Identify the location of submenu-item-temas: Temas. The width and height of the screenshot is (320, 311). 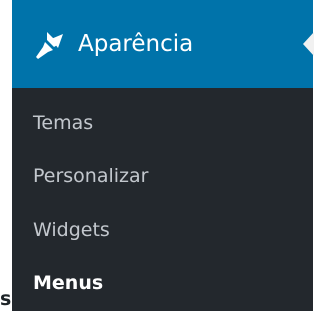
(63, 123).